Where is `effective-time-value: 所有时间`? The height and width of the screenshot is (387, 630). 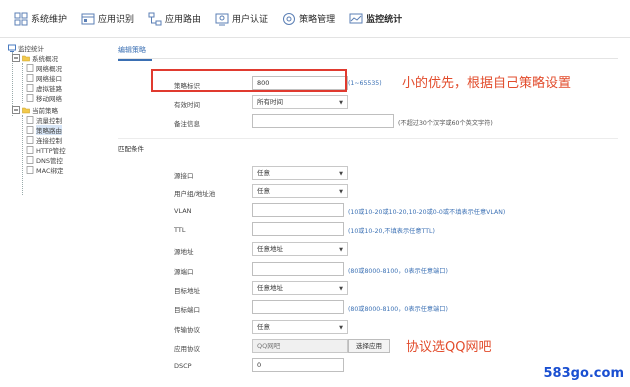 effective-time-value: 所有时间 is located at coordinates (270, 102).